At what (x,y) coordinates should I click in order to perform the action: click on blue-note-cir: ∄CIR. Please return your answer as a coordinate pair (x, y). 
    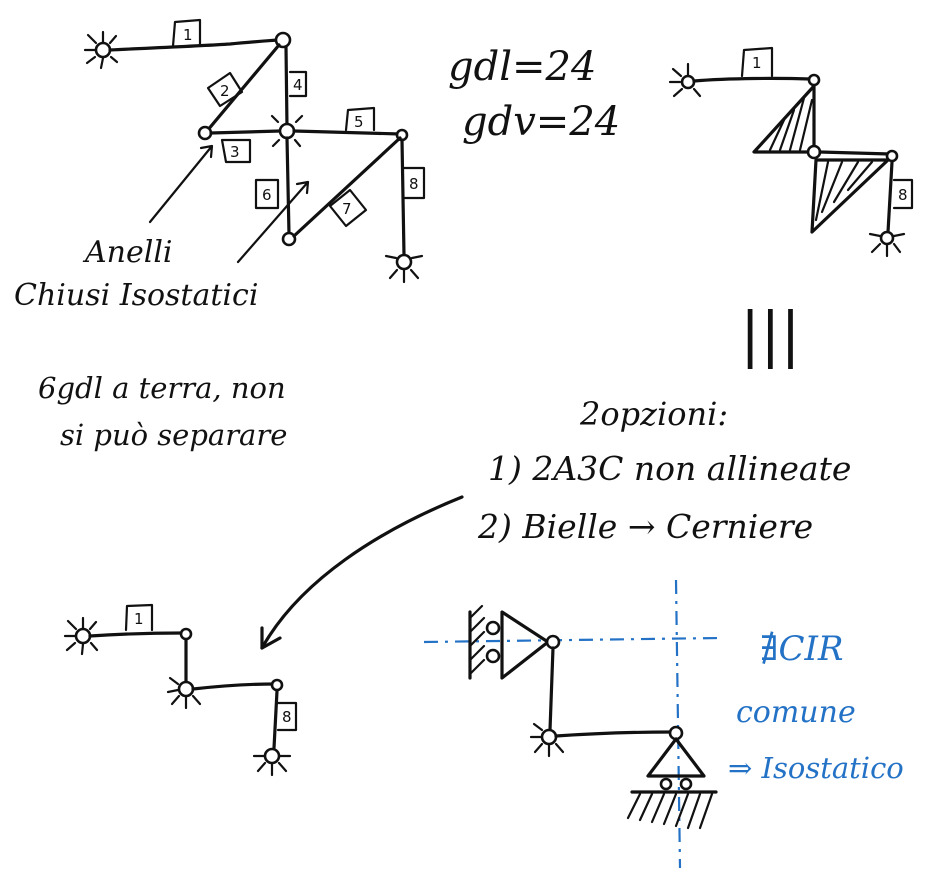
    Looking at the image, I should click on (802, 649).